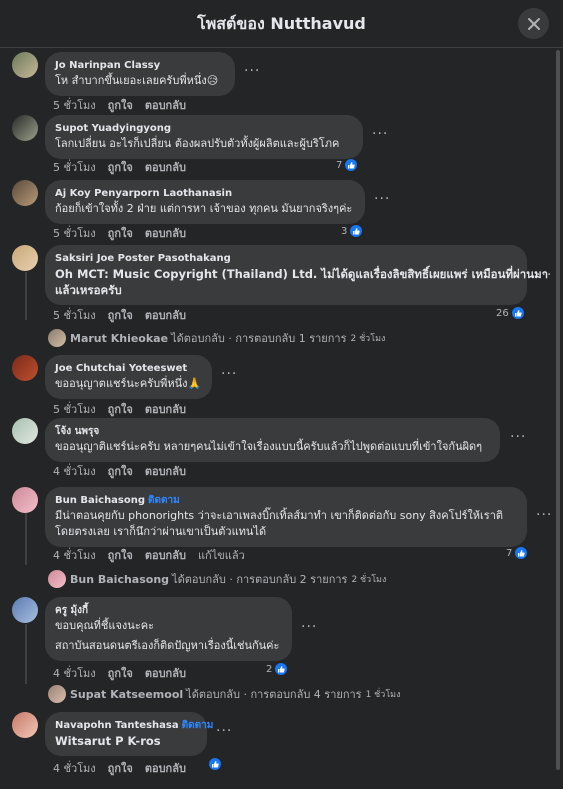  Describe the element at coordinates (128, 383) in the screenshot. I see `comment-text: ขออนุญาตแชร์นะครับพี่หนึ่ง🙏` at that location.